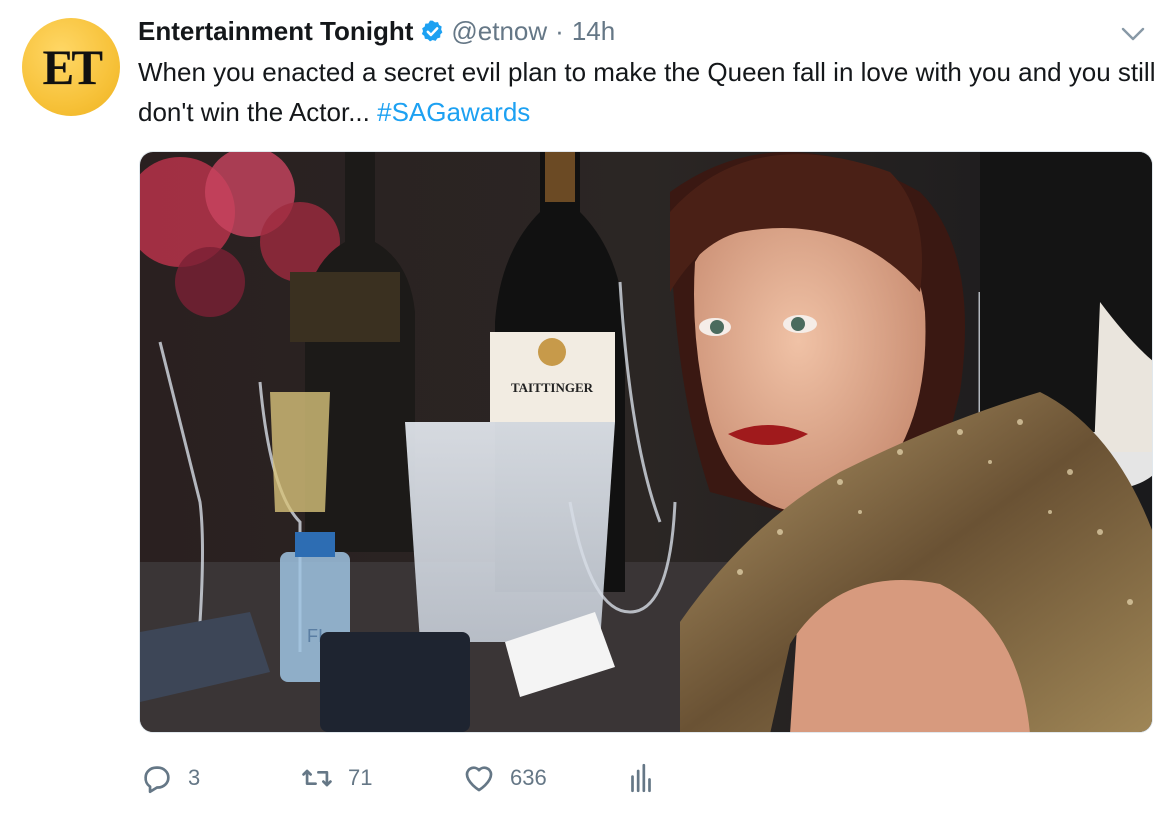 The width and height of the screenshot is (1172, 814). Describe the element at coordinates (1133, 34) in the screenshot. I see `chevron-down-icon` at that location.